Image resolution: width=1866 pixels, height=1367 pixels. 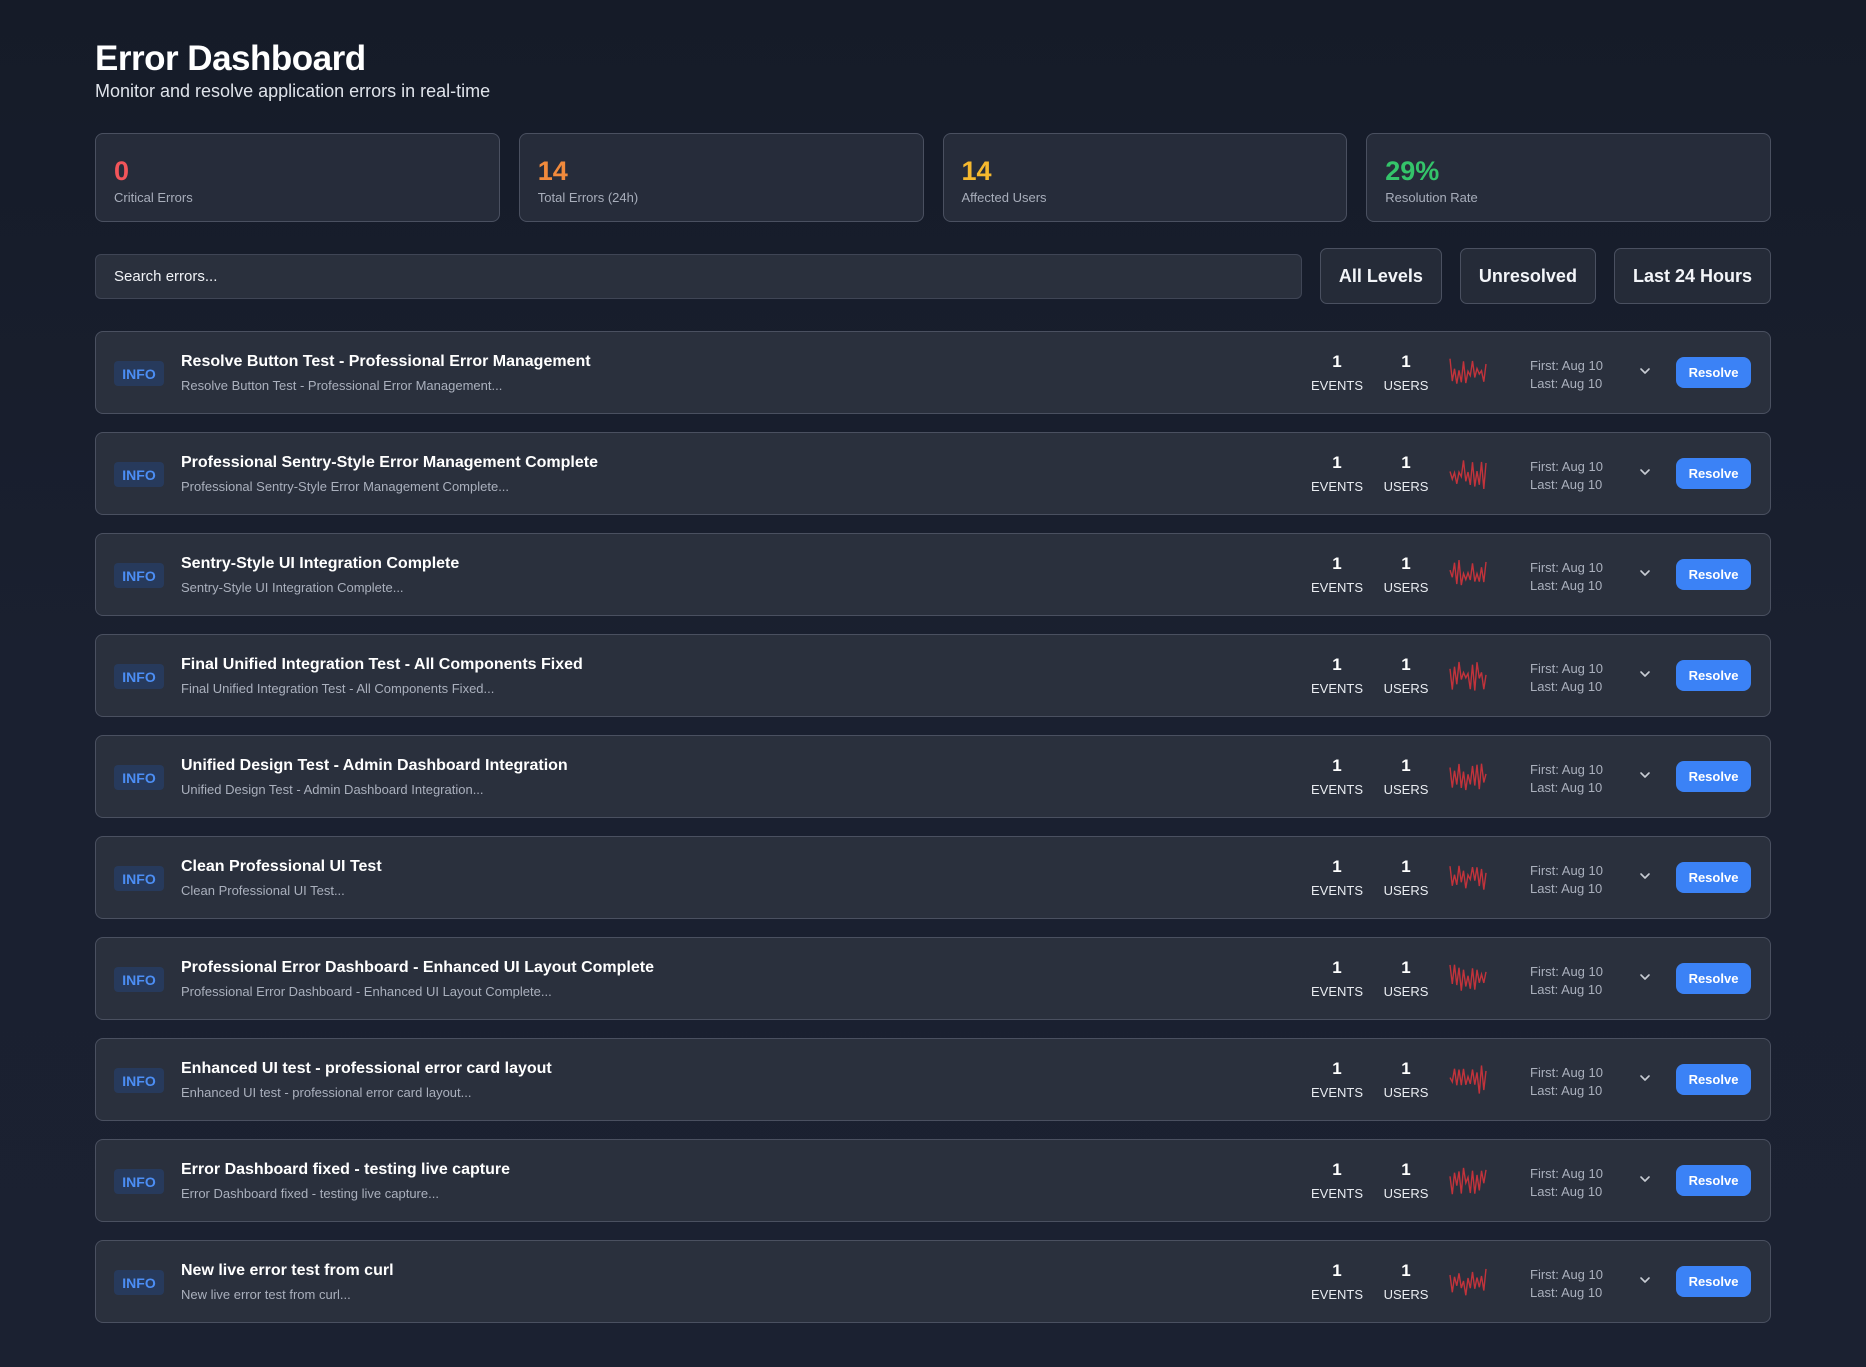 I want to click on stat-label: Critical Errors, so click(x=153, y=197).